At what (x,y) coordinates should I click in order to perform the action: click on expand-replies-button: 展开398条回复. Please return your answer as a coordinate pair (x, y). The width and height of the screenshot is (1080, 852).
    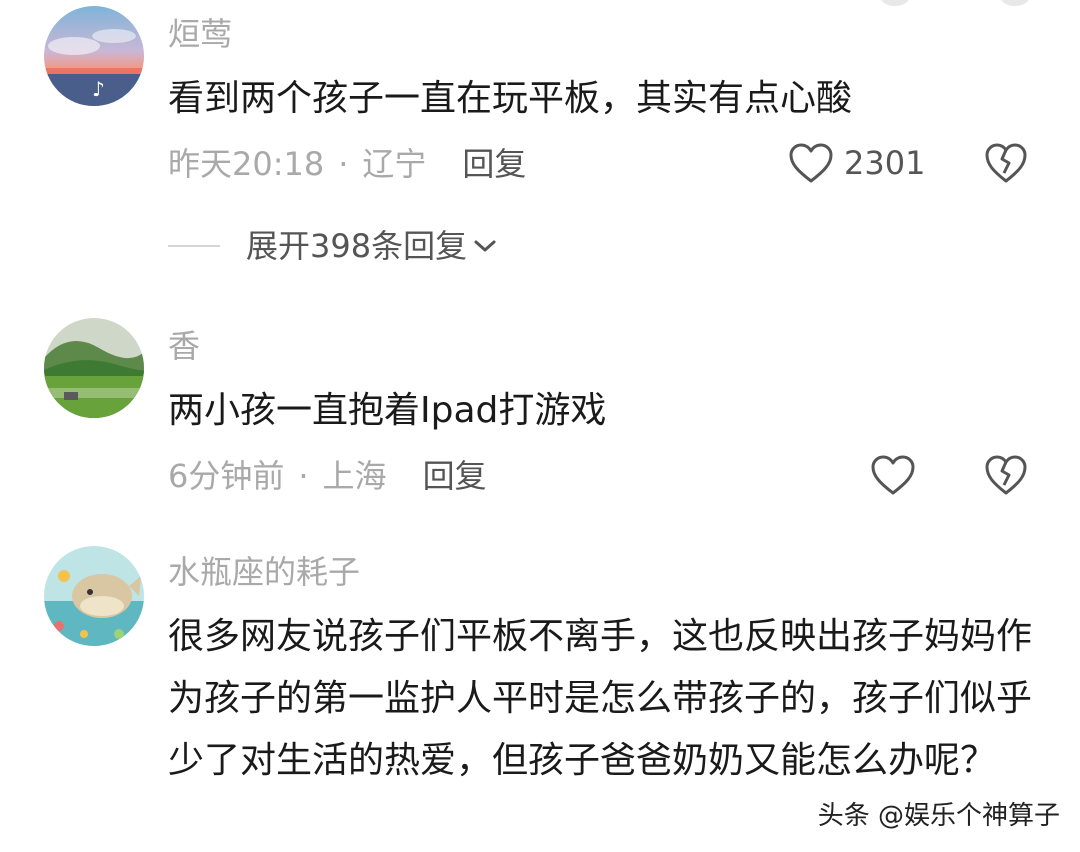
    Looking at the image, I should click on (332, 246).